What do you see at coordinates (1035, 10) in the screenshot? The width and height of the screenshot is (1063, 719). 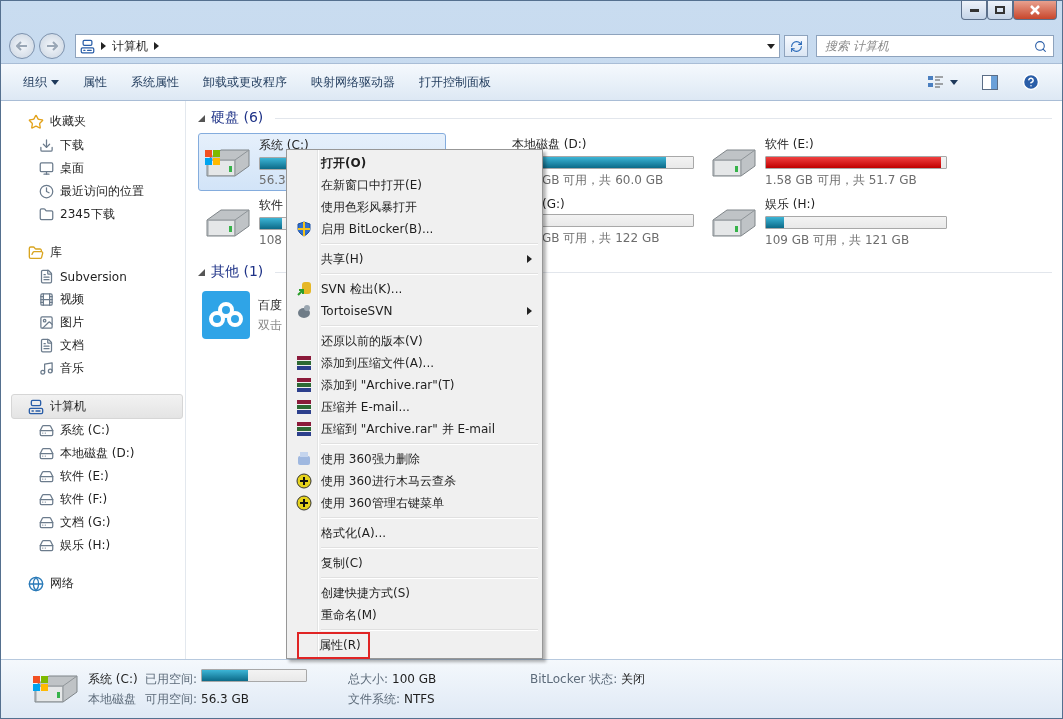 I see `close-button` at bounding box center [1035, 10].